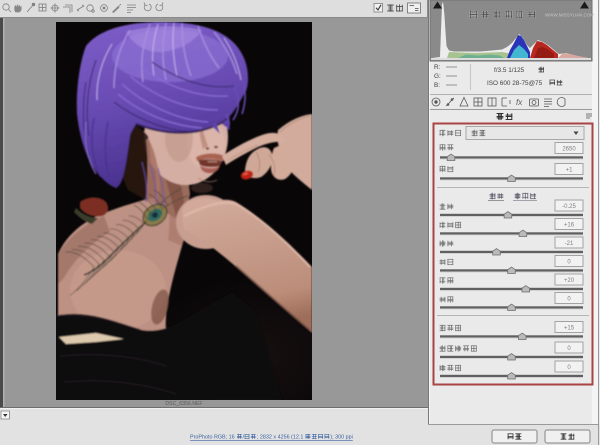 This screenshot has width=600, height=445. I want to click on svg-text: ISO 600 28-75@75, so click(515, 83).